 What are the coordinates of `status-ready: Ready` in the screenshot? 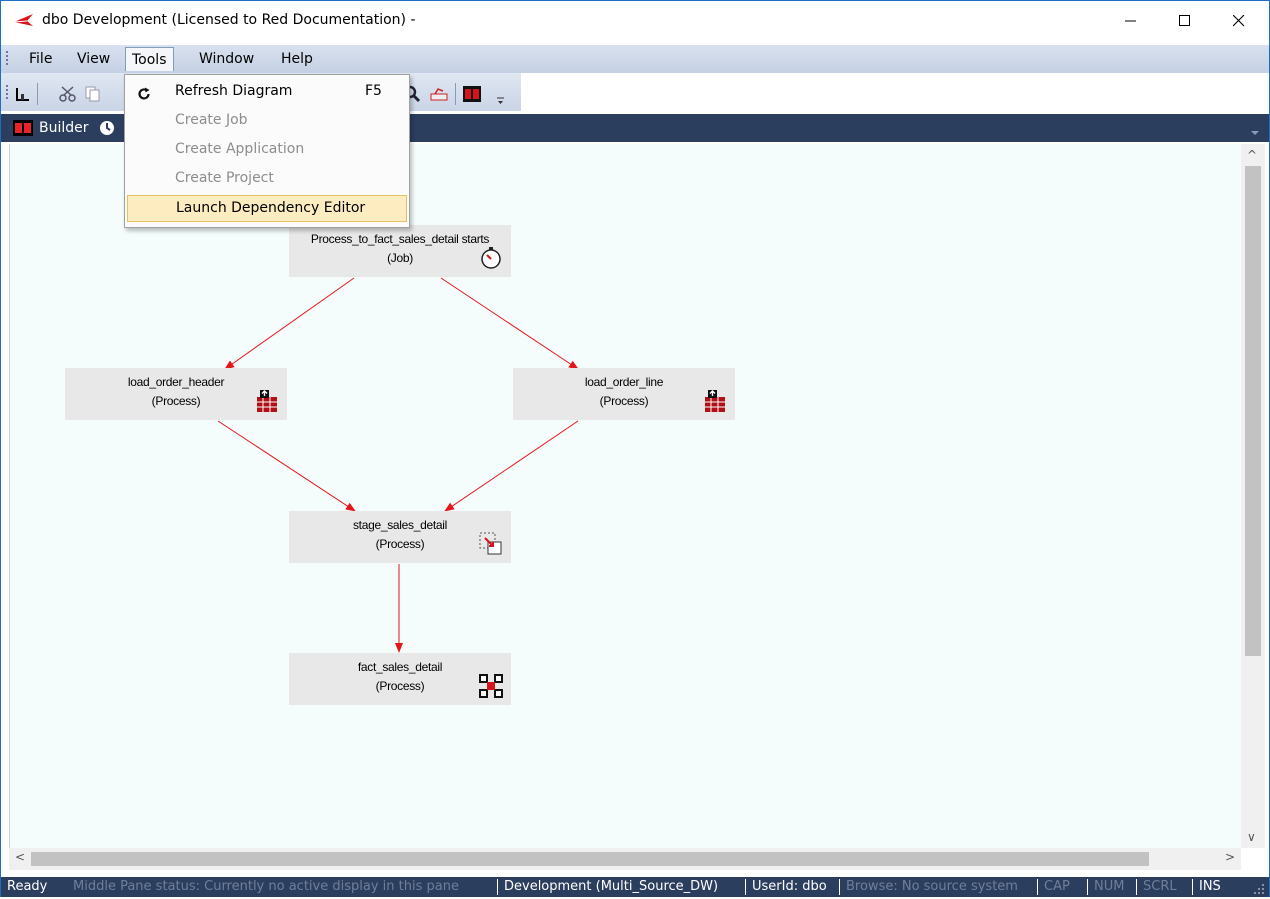 It's located at (27, 886).